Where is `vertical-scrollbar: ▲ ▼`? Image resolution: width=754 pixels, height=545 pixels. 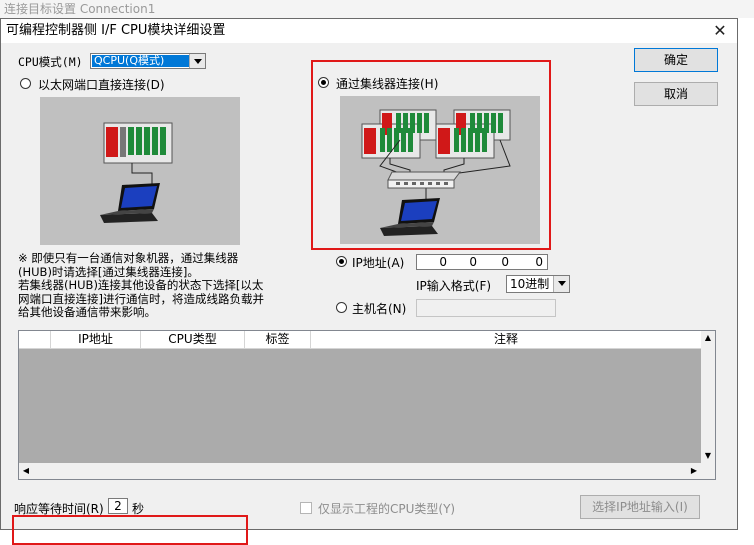
vertical-scrollbar: ▲ ▼ is located at coordinates (708, 397).